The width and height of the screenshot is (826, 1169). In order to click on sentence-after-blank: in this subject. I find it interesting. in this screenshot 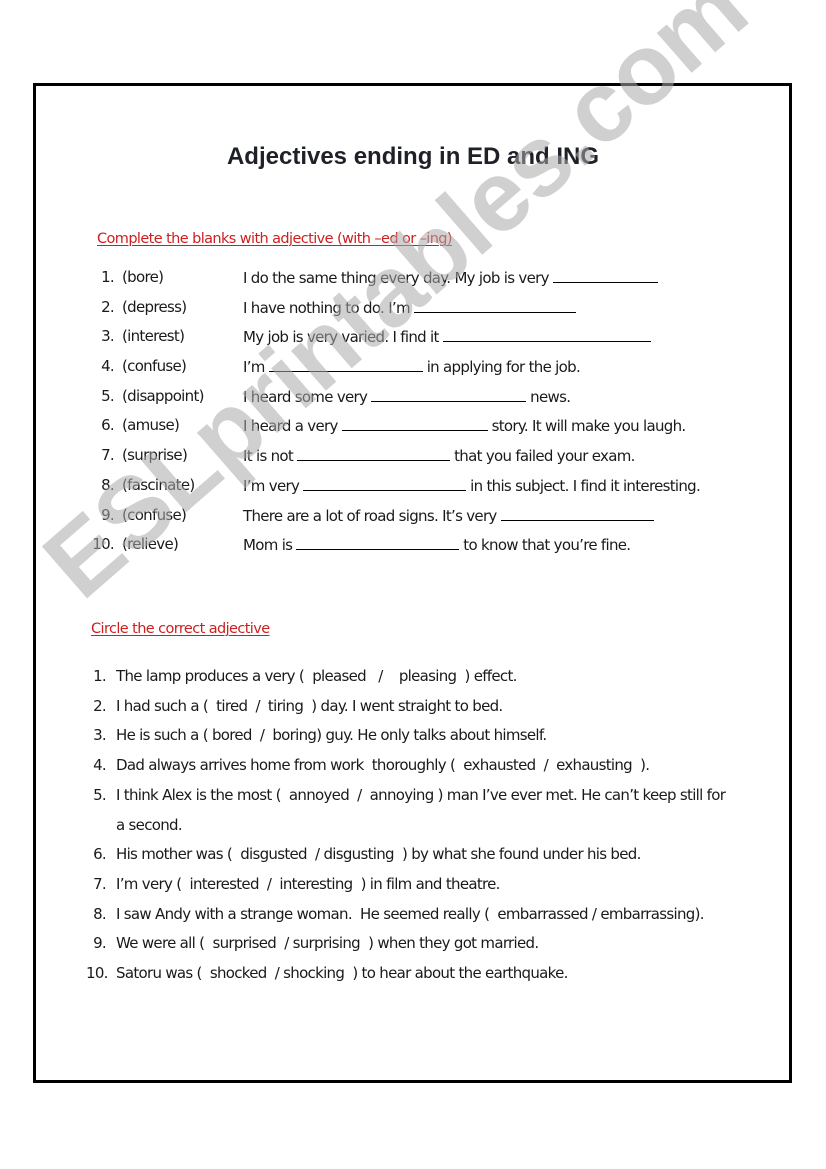, I will do `click(585, 485)`.